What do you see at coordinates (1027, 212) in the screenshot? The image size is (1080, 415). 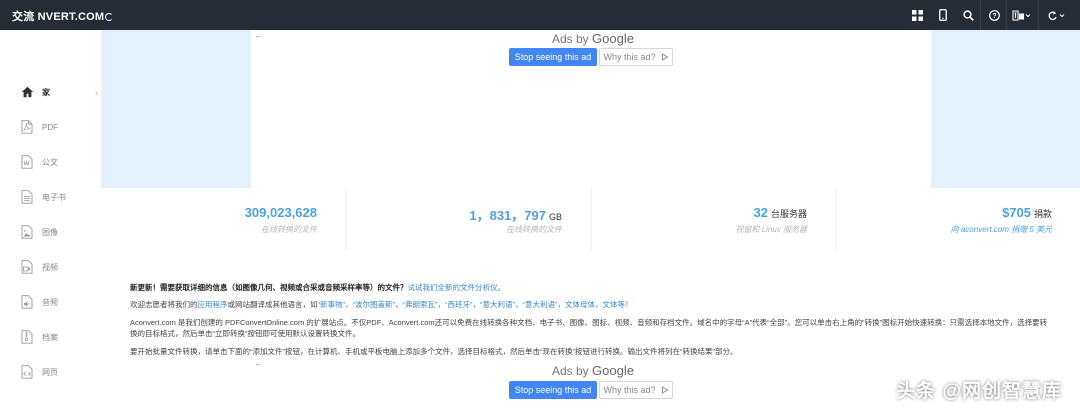 I see `stat-value: $705 捐款` at bounding box center [1027, 212].